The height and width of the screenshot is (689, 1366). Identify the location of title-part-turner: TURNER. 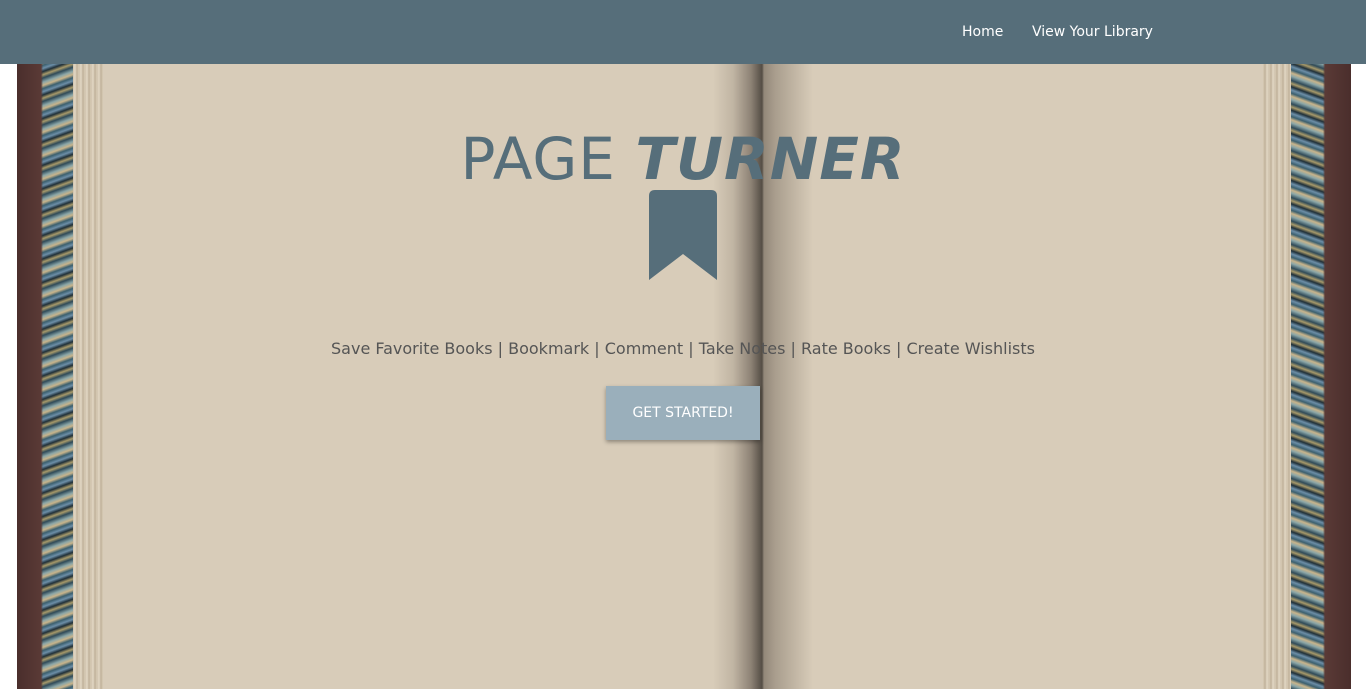
(770, 159).